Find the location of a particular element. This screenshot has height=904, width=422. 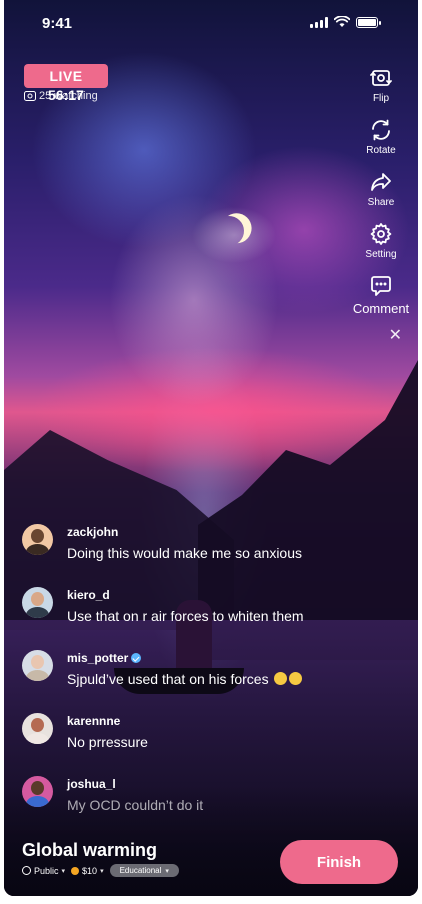

battery-icon is located at coordinates (368, 22).